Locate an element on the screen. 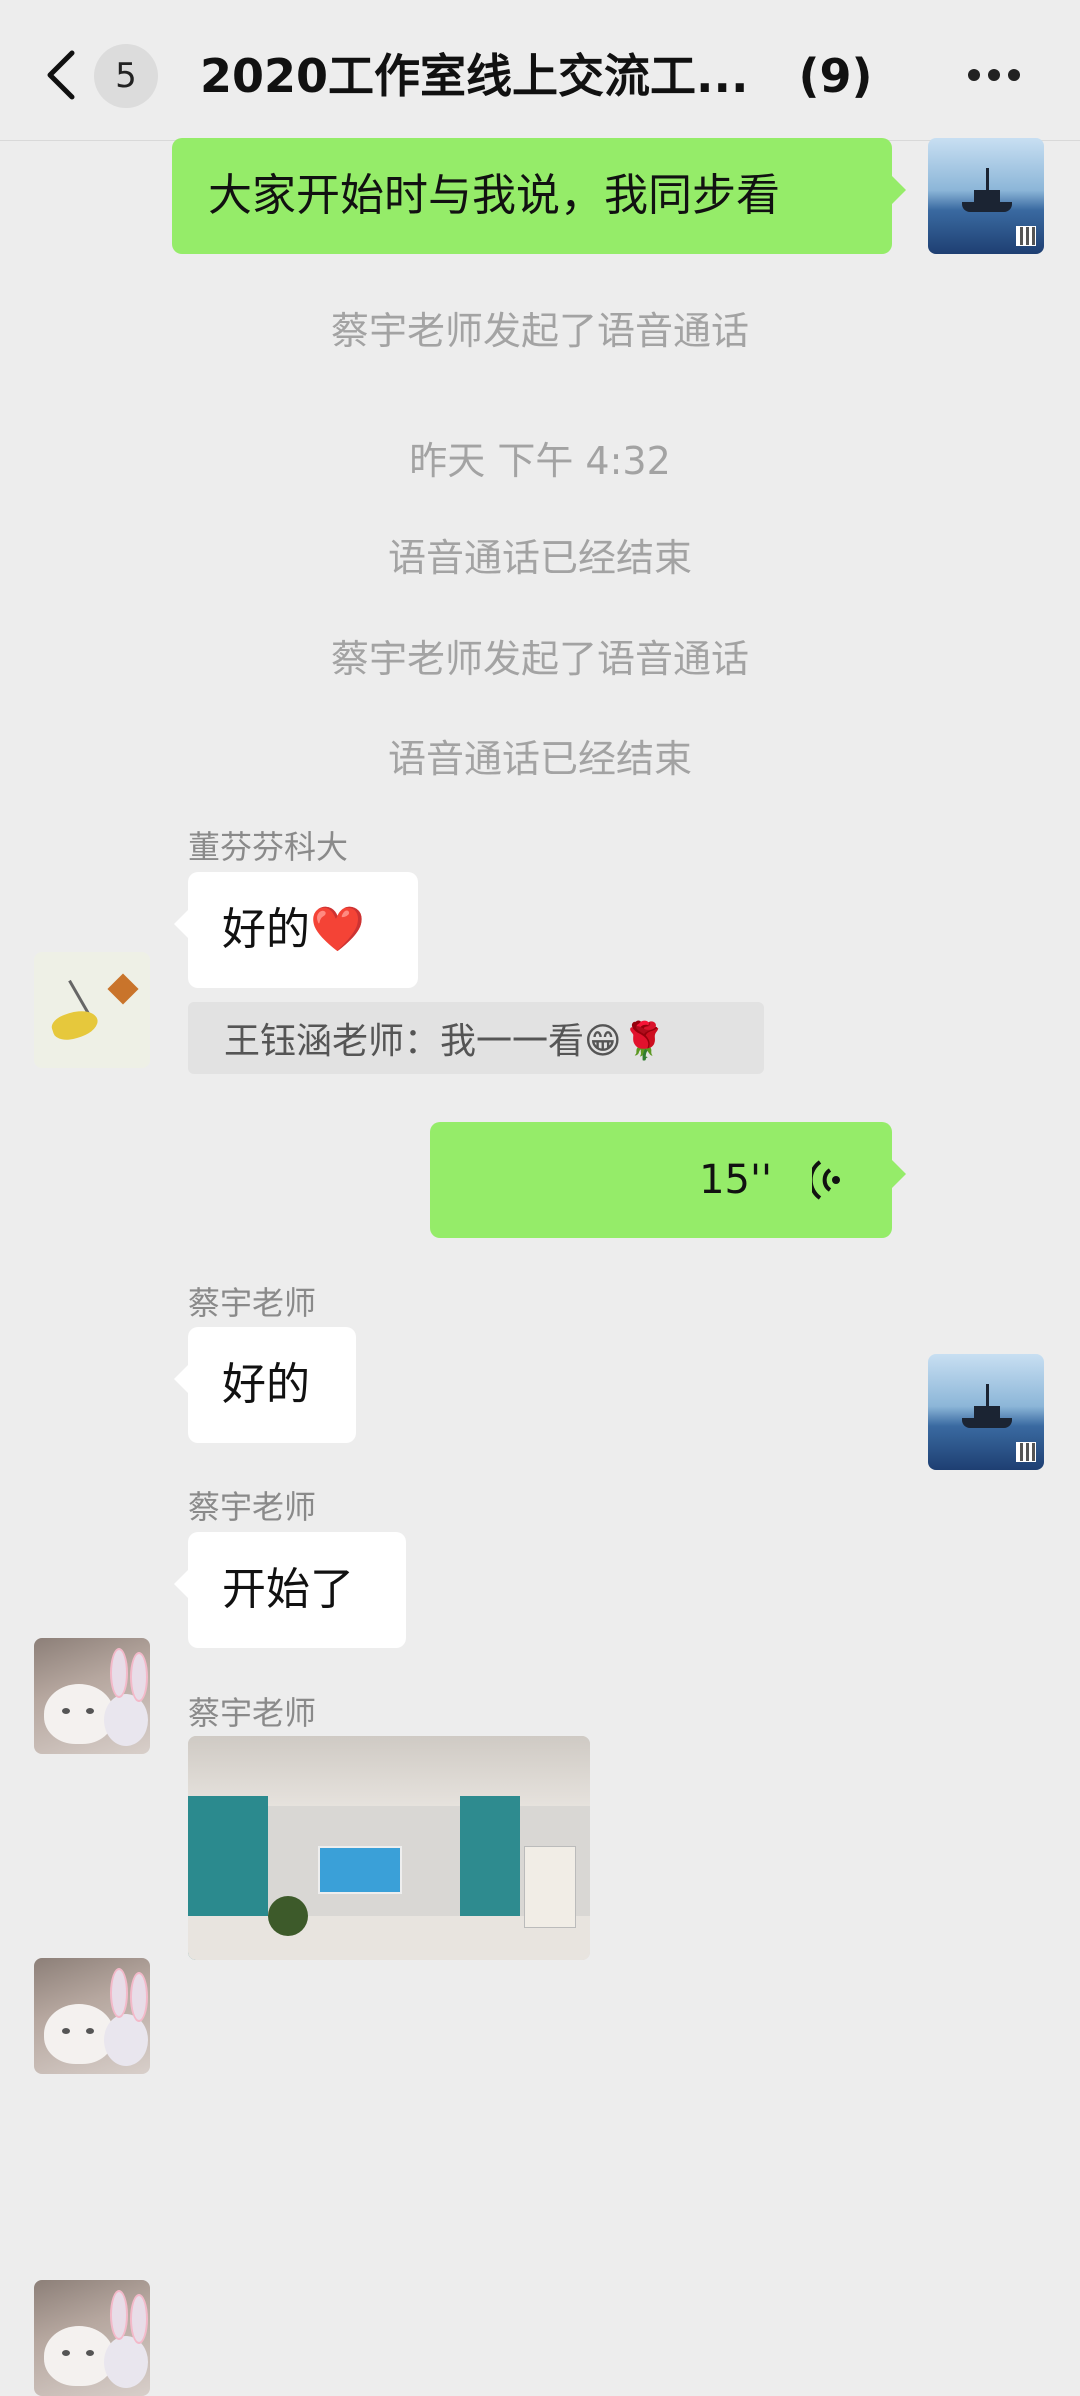 The width and height of the screenshot is (1080, 2396). message-text: 好的 is located at coordinates (266, 1384).